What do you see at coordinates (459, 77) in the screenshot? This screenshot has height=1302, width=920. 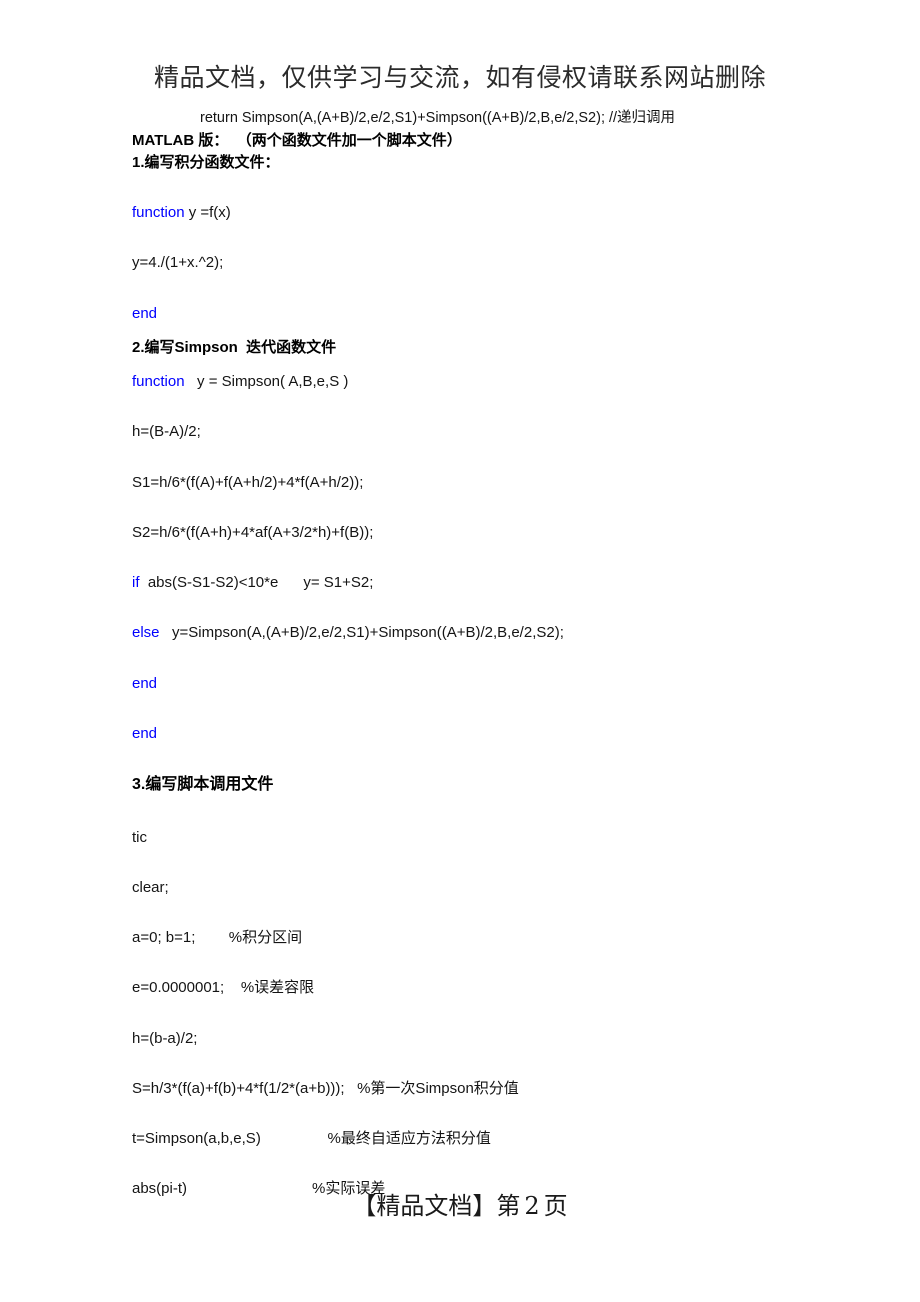 I see `page-header-watermark: 精品文档，仅供学习与交流，如有侵权请联系网站删除` at bounding box center [459, 77].